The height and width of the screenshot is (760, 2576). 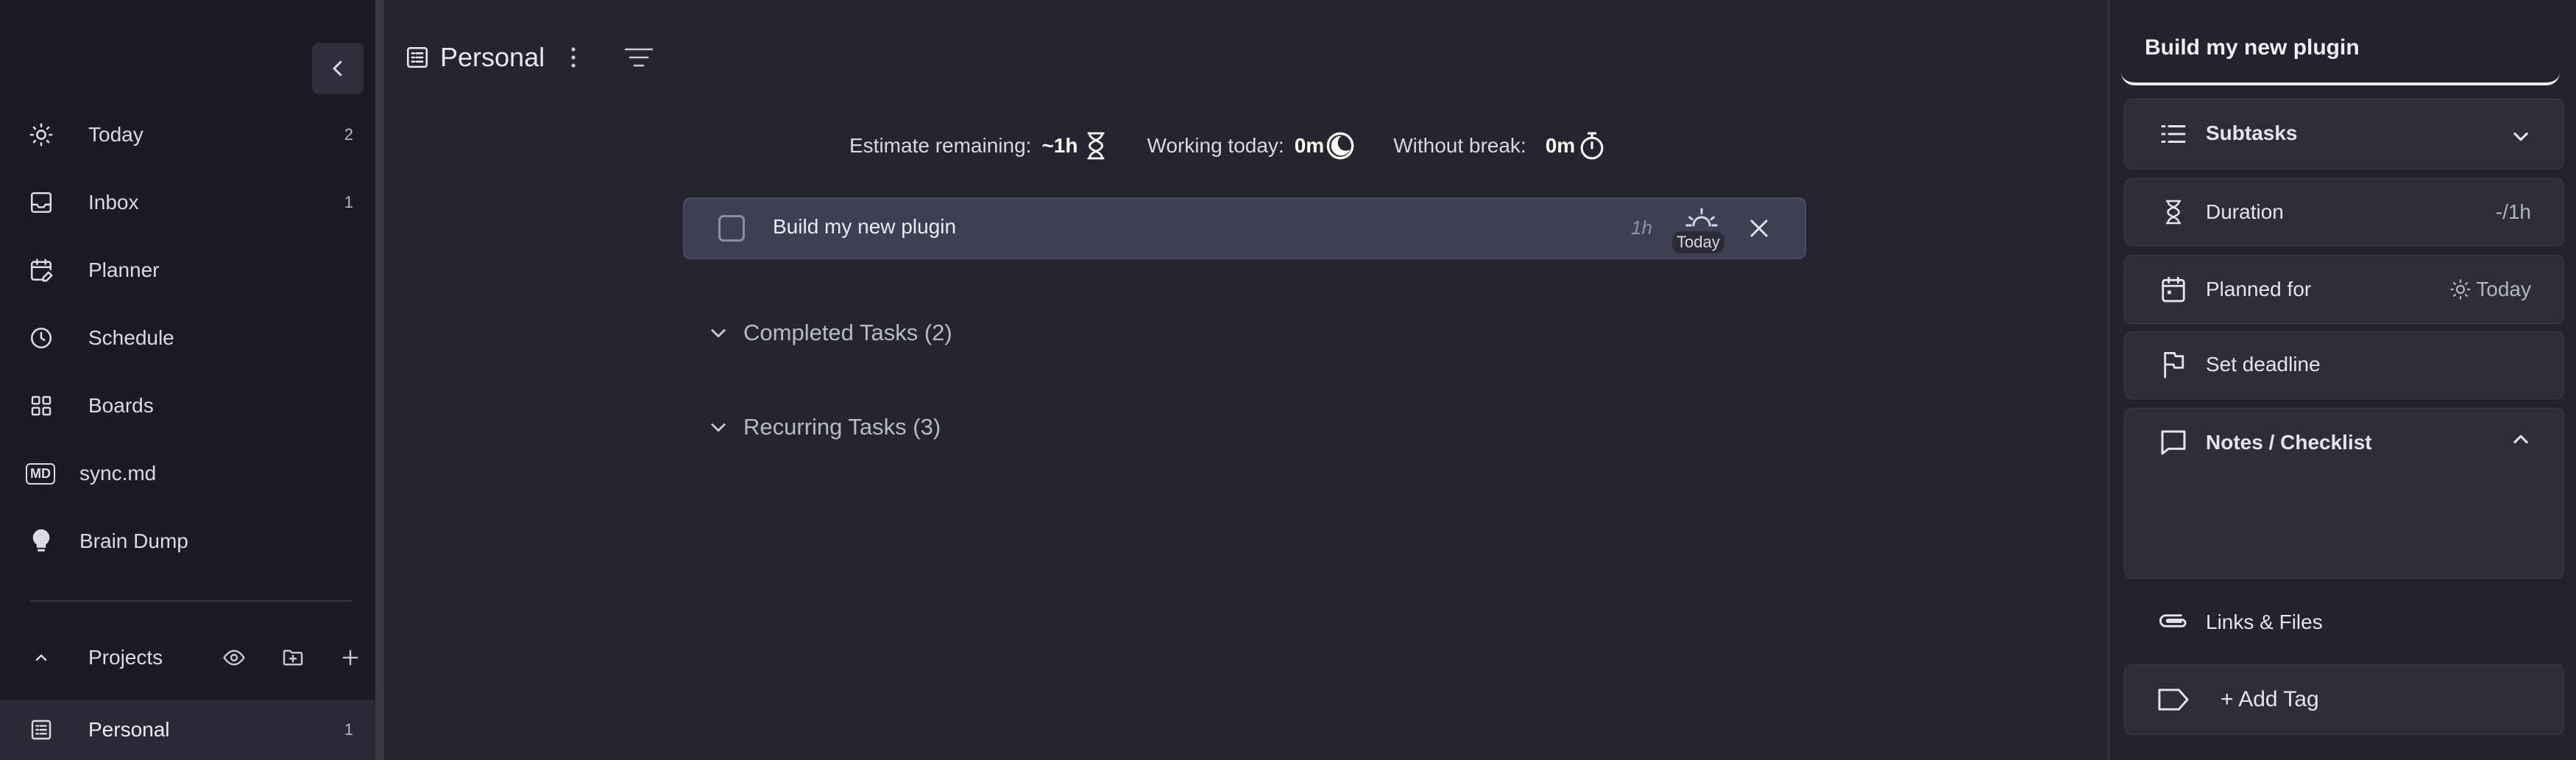 What do you see at coordinates (187, 338) in the screenshot?
I see `sidebar-item-schedule: Schedule` at bounding box center [187, 338].